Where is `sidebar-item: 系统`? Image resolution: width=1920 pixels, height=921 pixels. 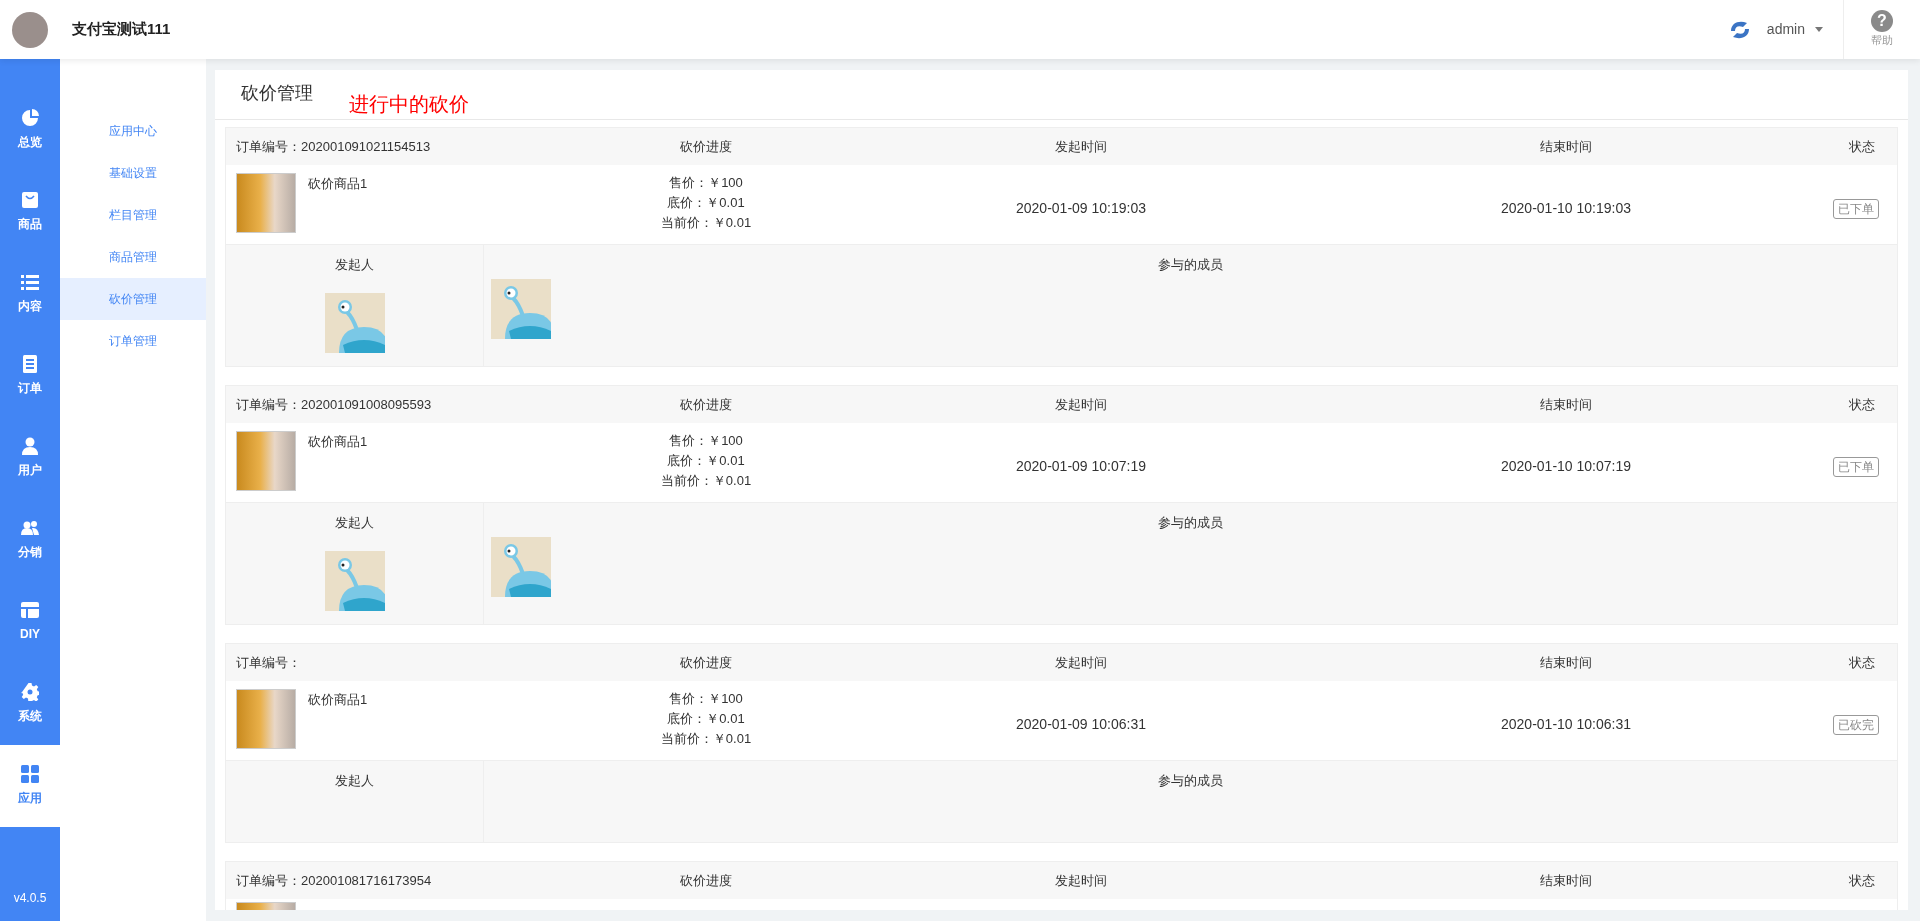 sidebar-item: 系统 is located at coordinates (30, 704).